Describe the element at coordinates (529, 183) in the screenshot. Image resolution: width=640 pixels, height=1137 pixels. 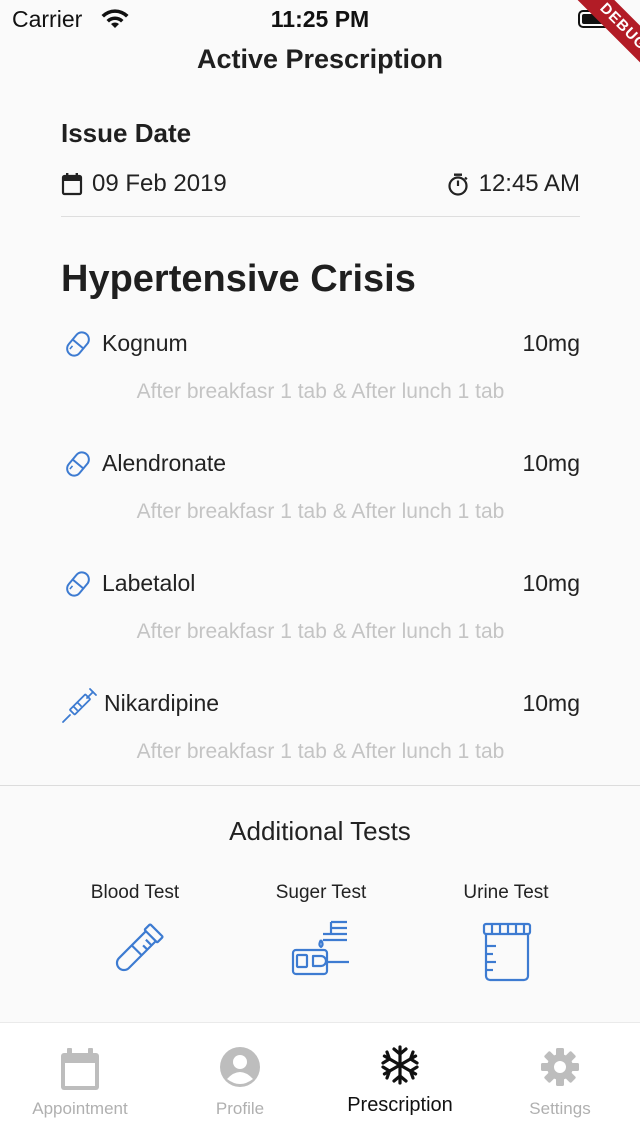
I see `issue-time-value: 12:45 AM` at that location.